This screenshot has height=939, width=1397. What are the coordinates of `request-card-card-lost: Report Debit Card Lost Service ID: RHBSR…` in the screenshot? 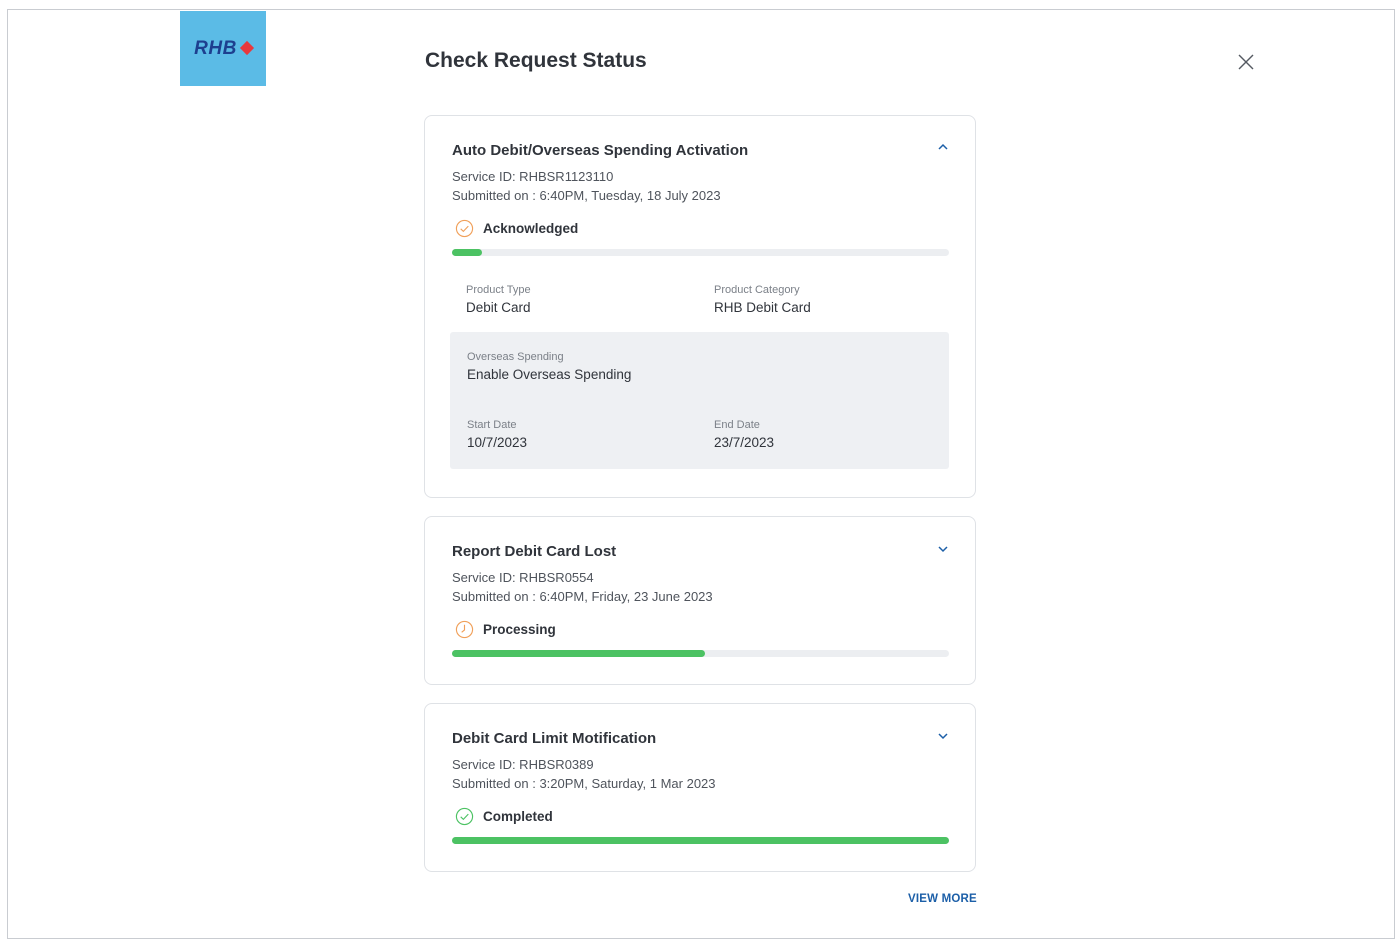 It's located at (700, 600).